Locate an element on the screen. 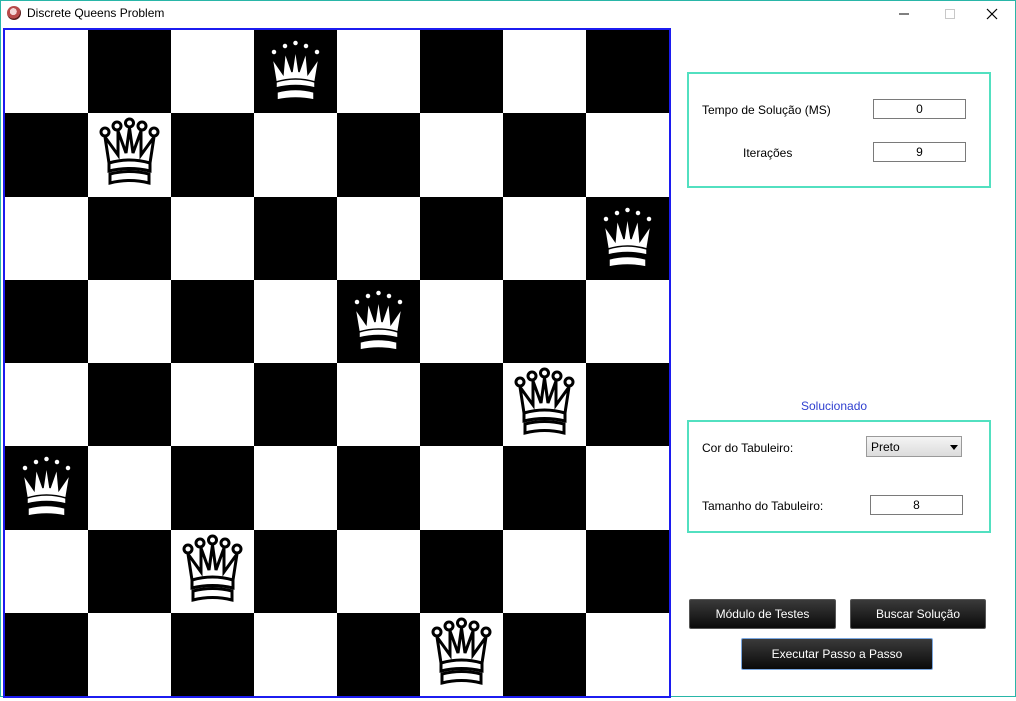 The width and height of the screenshot is (1016, 701). minimize-icon is located at coordinates (904, 14).